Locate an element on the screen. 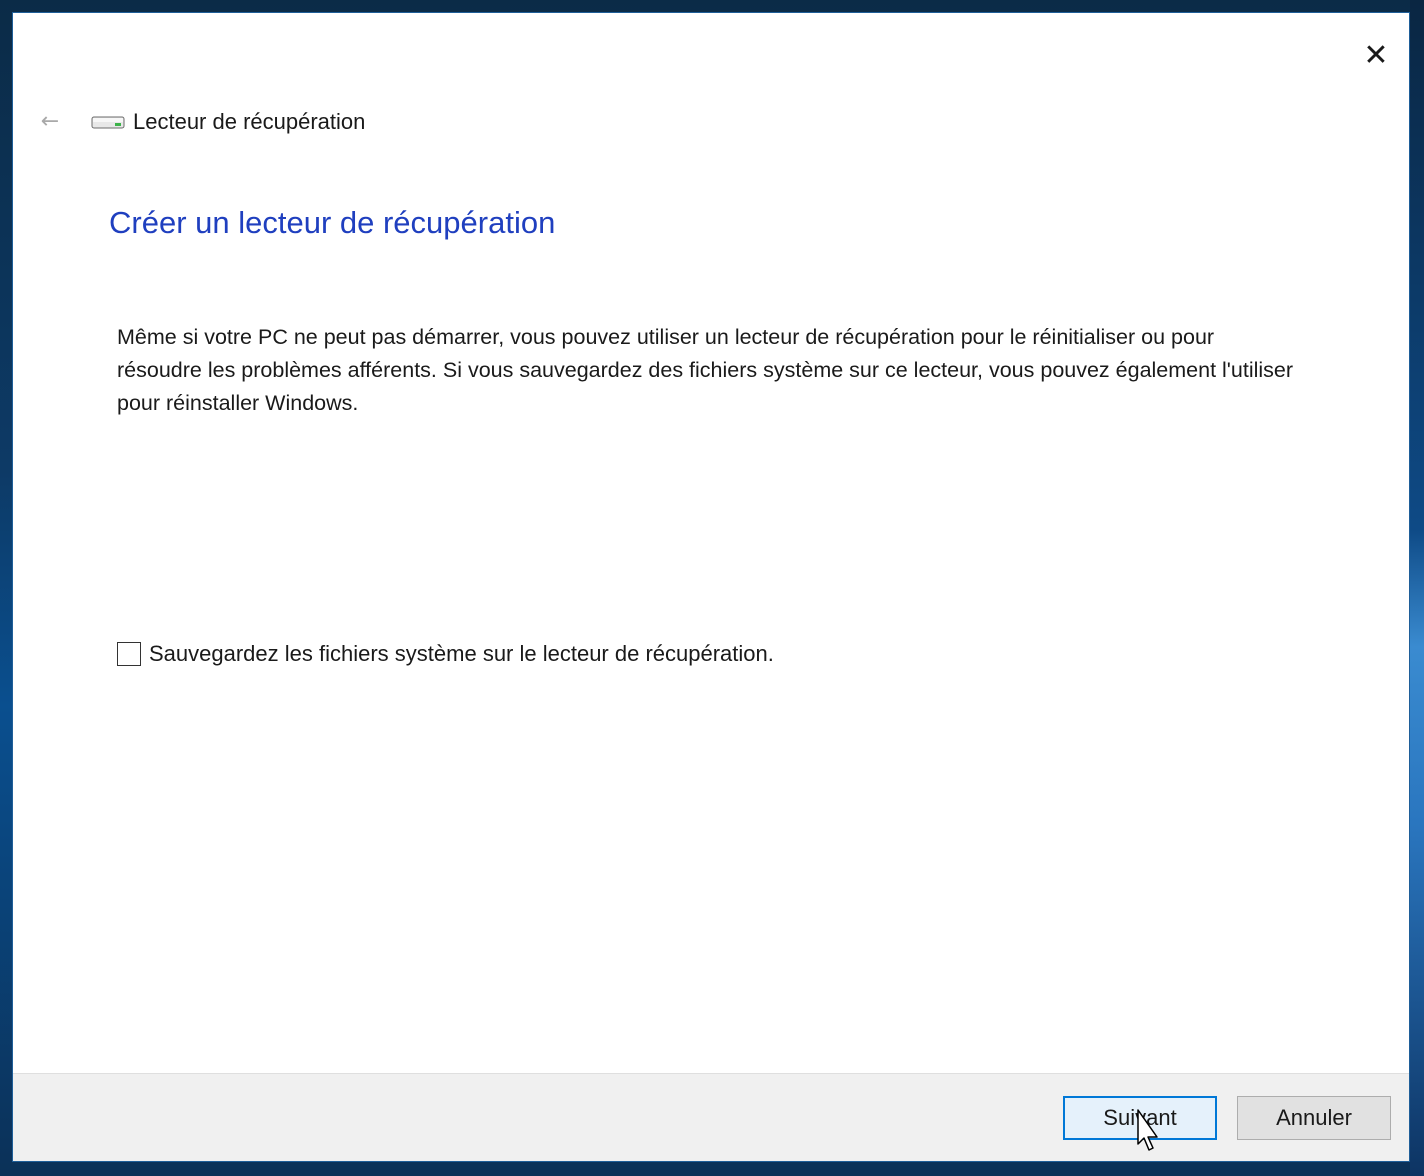  page-title: Créer un lecteur de récupération is located at coordinates (332, 222).